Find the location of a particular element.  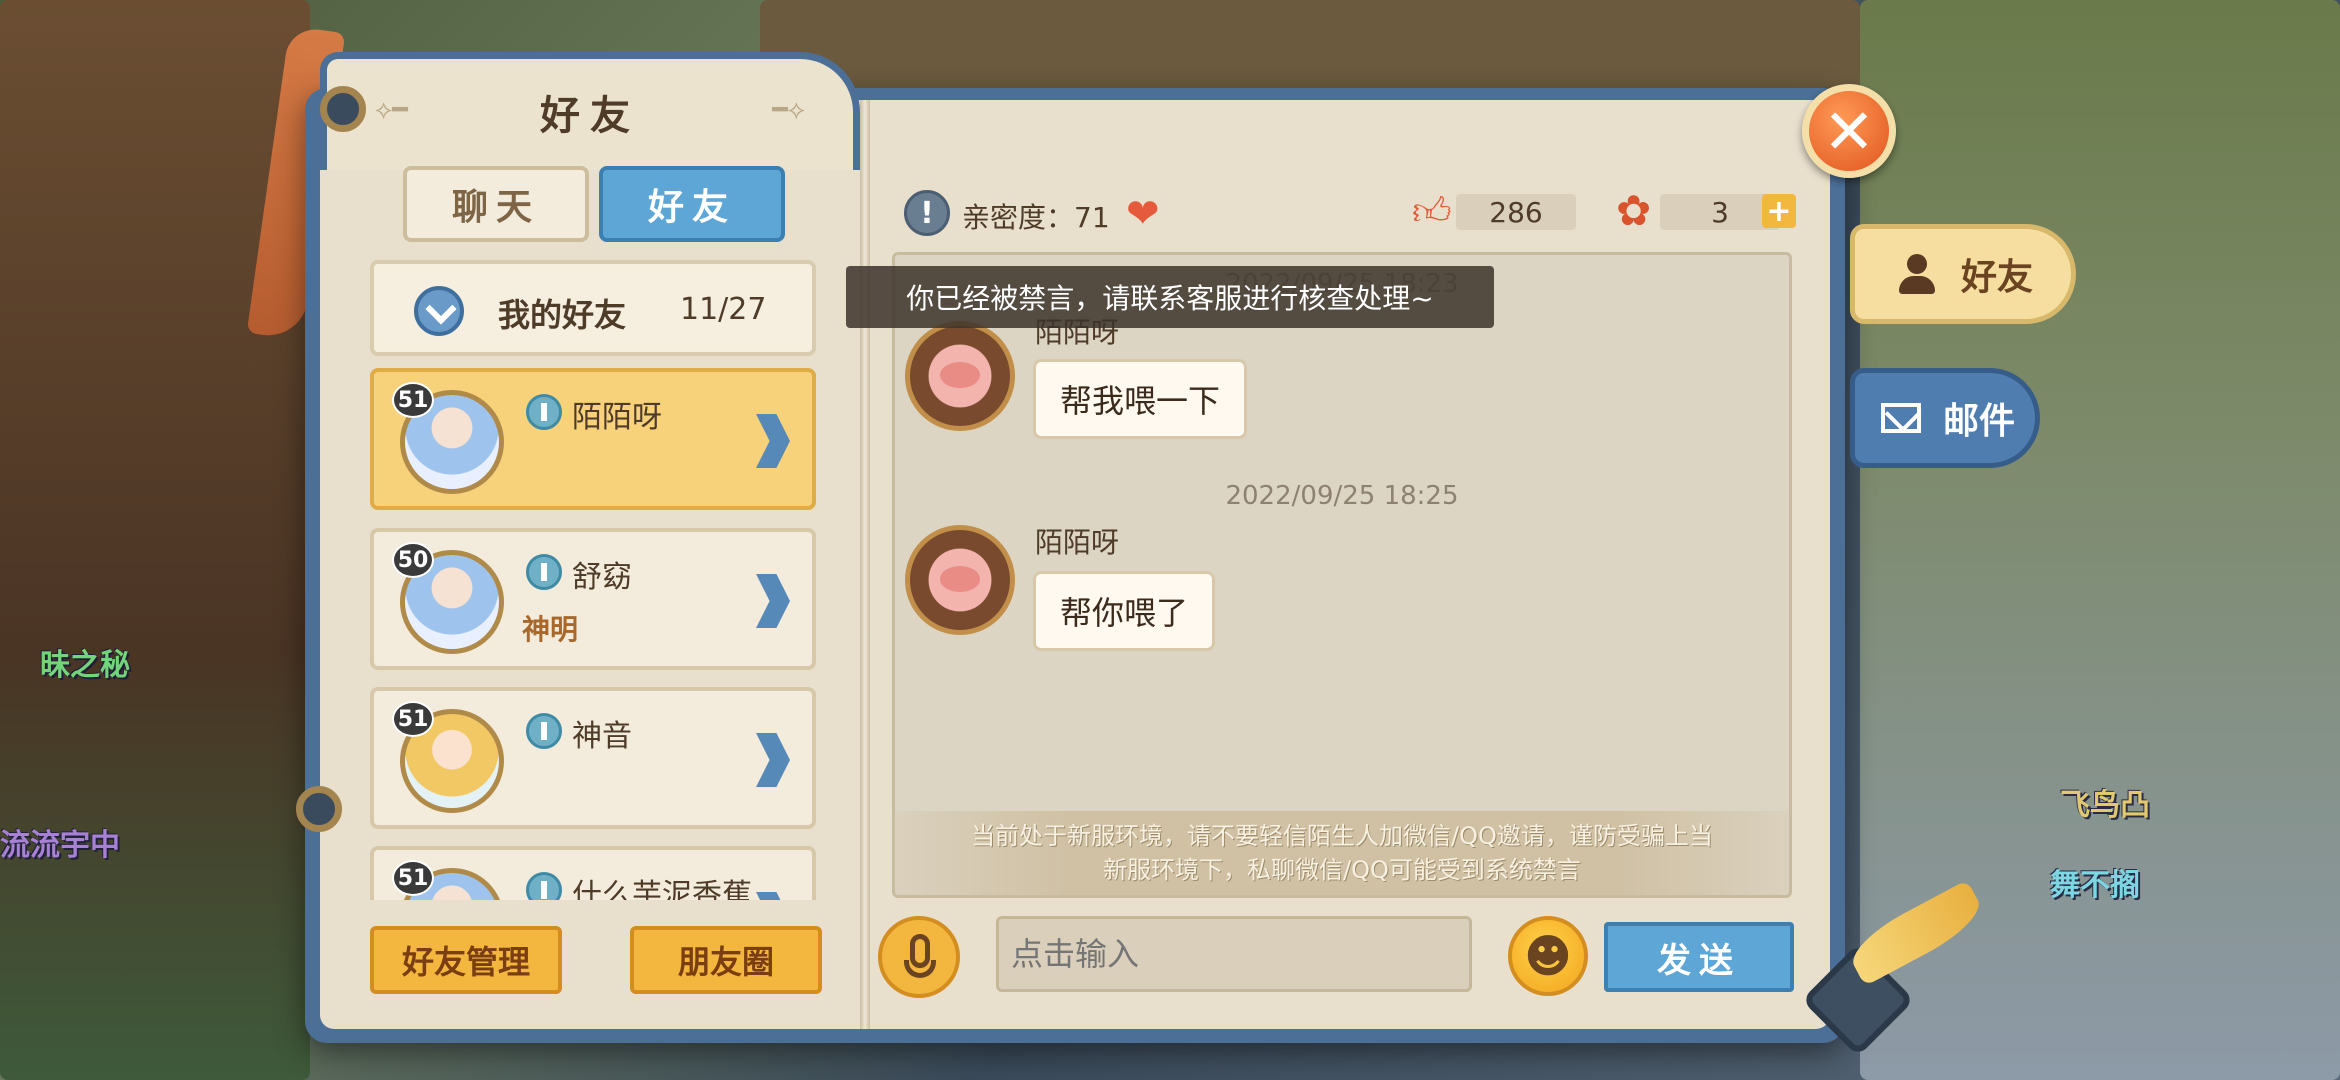

rose-icon: ✿ is located at coordinates (1634, 210).